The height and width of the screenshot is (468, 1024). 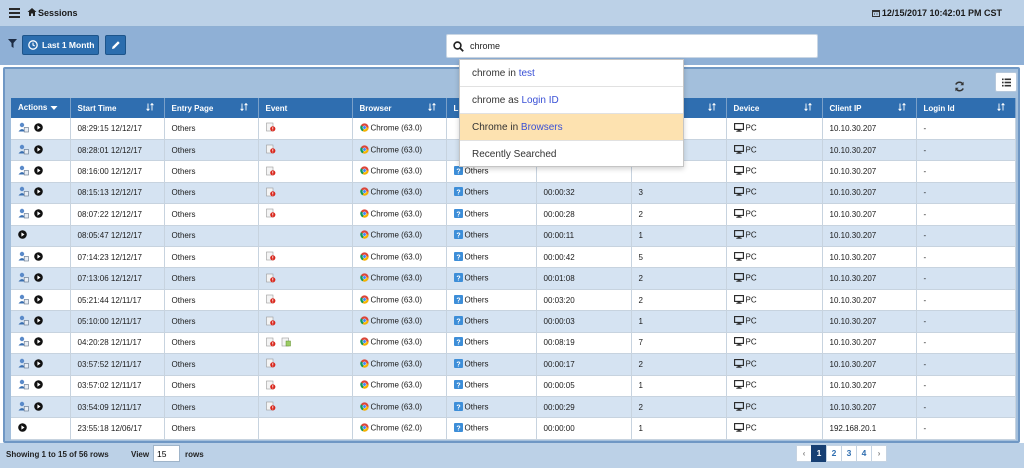 I want to click on pagination: ‹ 1 2 3 4 ›, so click(x=841, y=453).